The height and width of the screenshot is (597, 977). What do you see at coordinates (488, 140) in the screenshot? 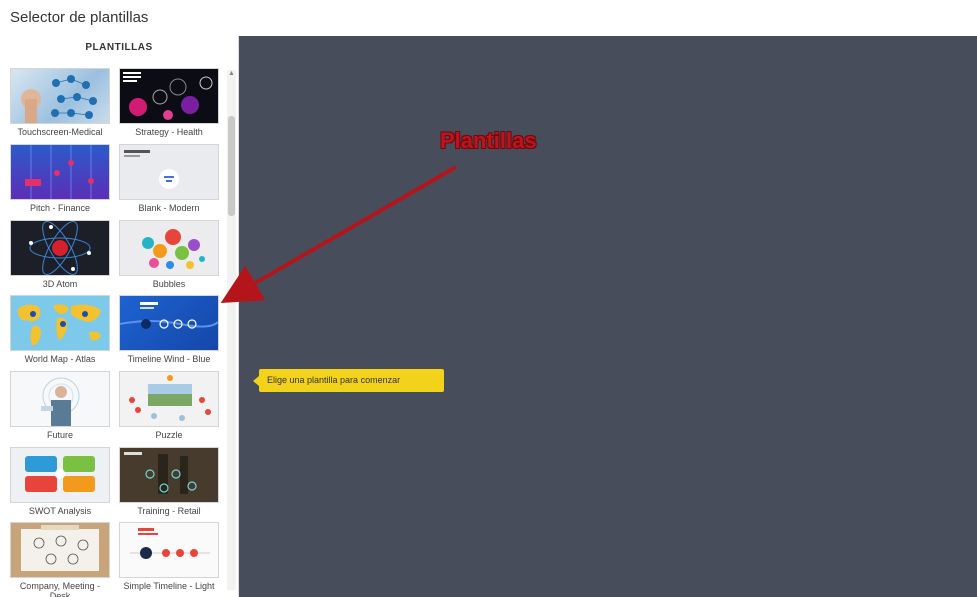
I see `annotation-label: Plantillas` at bounding box center [488, 140].